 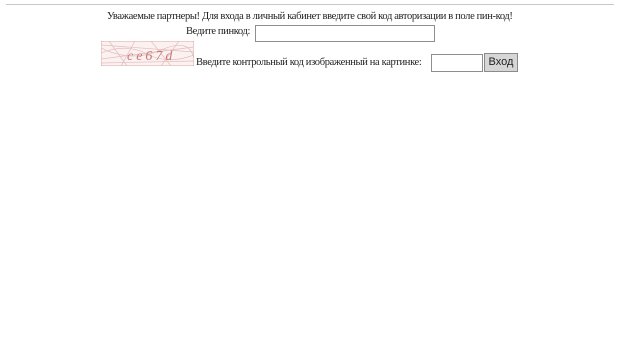 I want to click on login-button: Вход, so click(x=501, y=62).